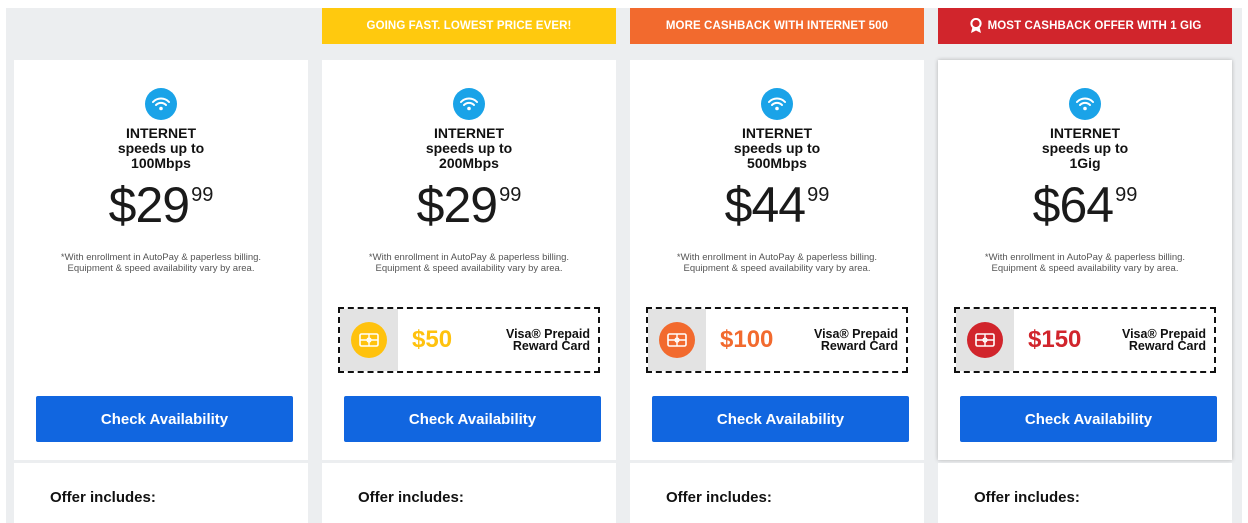 This screenshot has height=523, width=1248. What do you see at coordinates (765, 205) in the screenshot?
I see `price-dollars: $44` at bounding box center [765, 205].